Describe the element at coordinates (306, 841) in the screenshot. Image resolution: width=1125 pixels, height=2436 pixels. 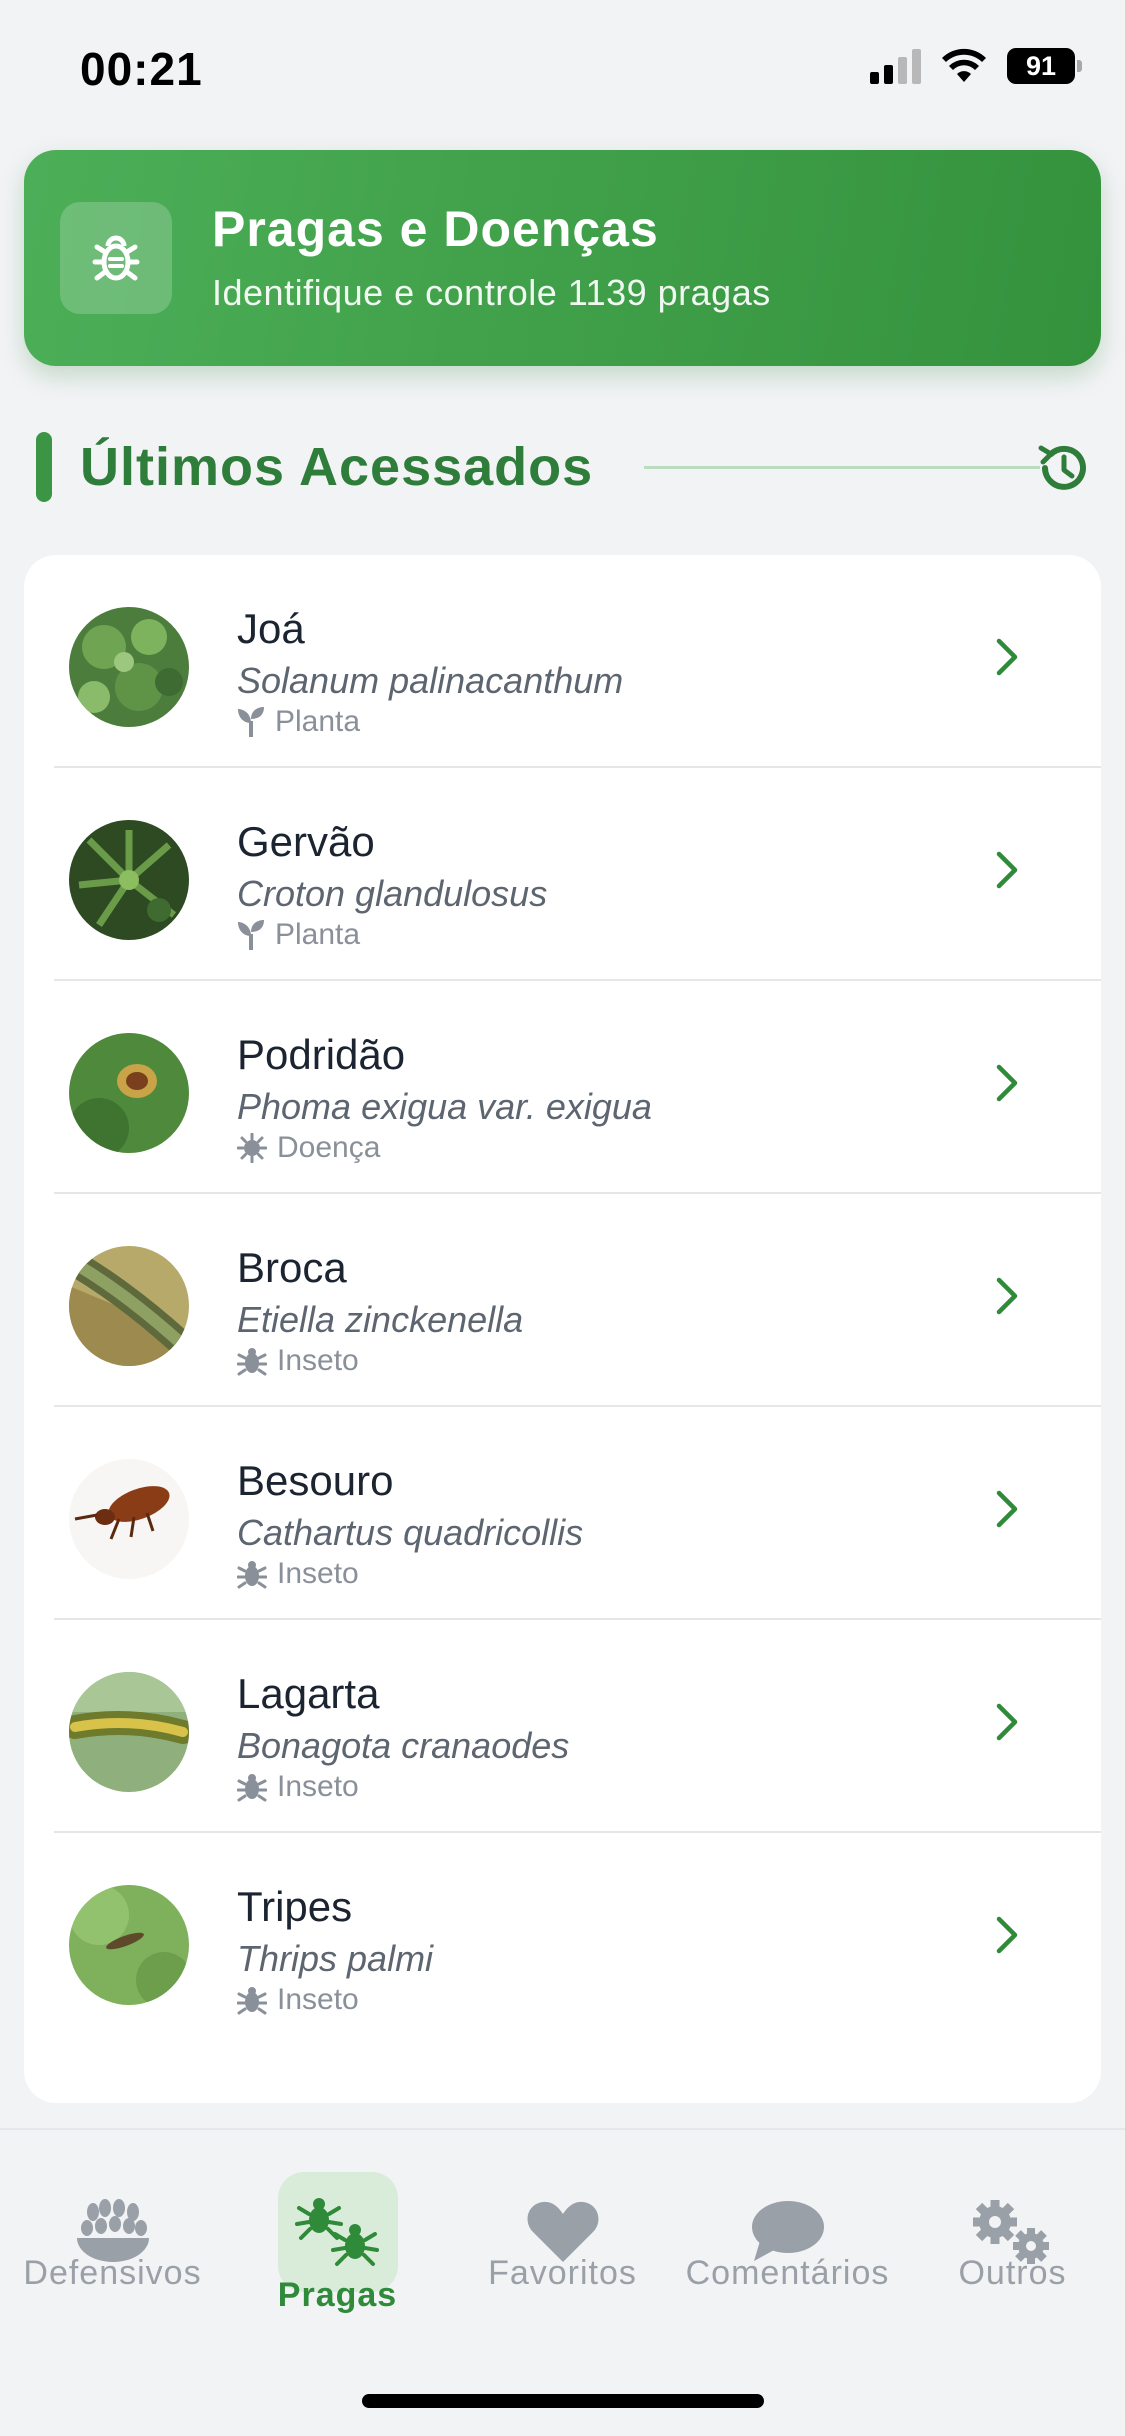
I see `item-name: Gervão` at that location.